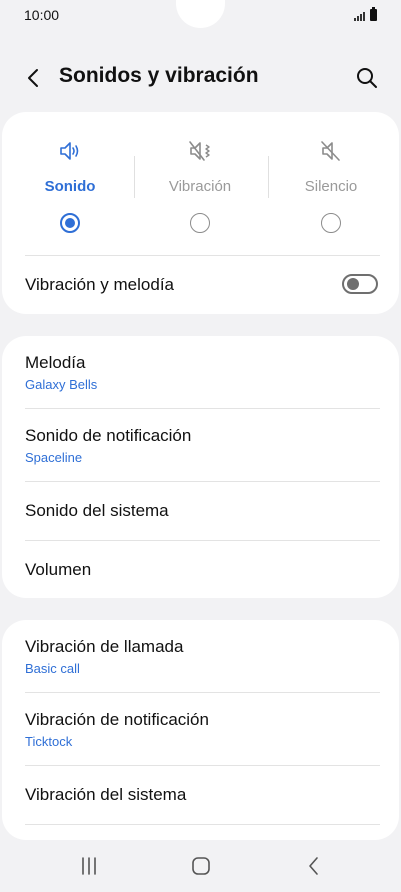 The width and height of the screenshot is (401, 892). Describe the element at coordinates (200, 656) in the screenshot. I see `call-vibration-row: Vibración de llamada Basic call` at that location.